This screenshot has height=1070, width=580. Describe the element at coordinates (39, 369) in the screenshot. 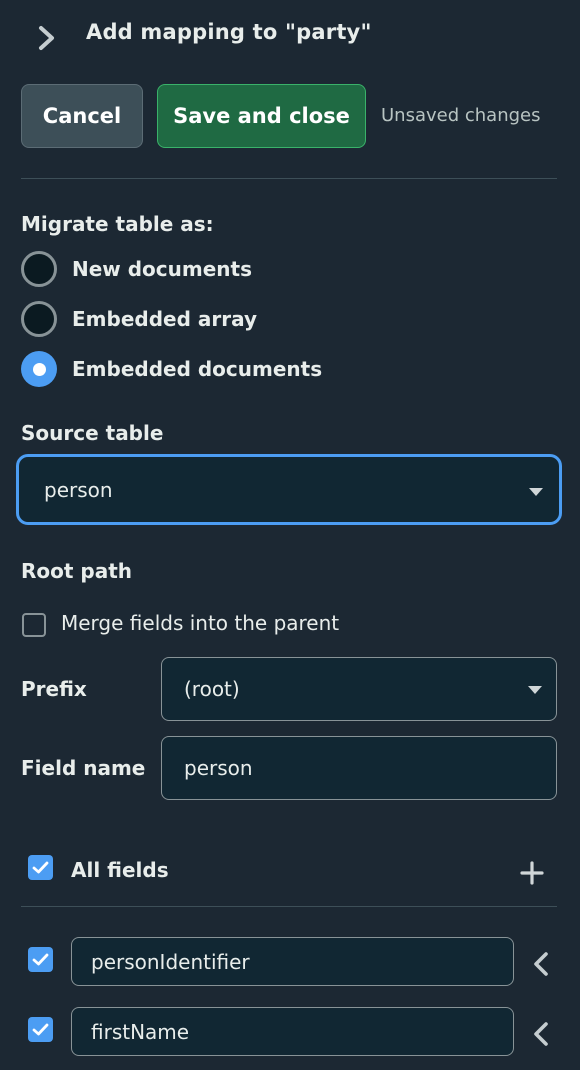

I see `radio-button-selected` at that location.